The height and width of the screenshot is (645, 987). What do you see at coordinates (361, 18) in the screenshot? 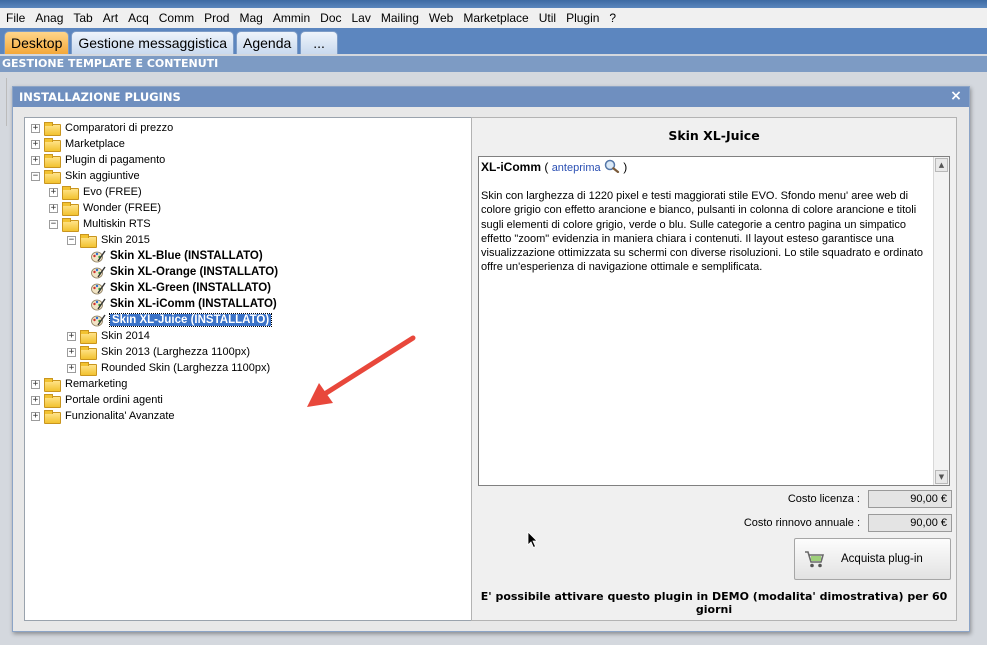
I see `menu-item-lav: Lav` at bounding box center [361, 18].